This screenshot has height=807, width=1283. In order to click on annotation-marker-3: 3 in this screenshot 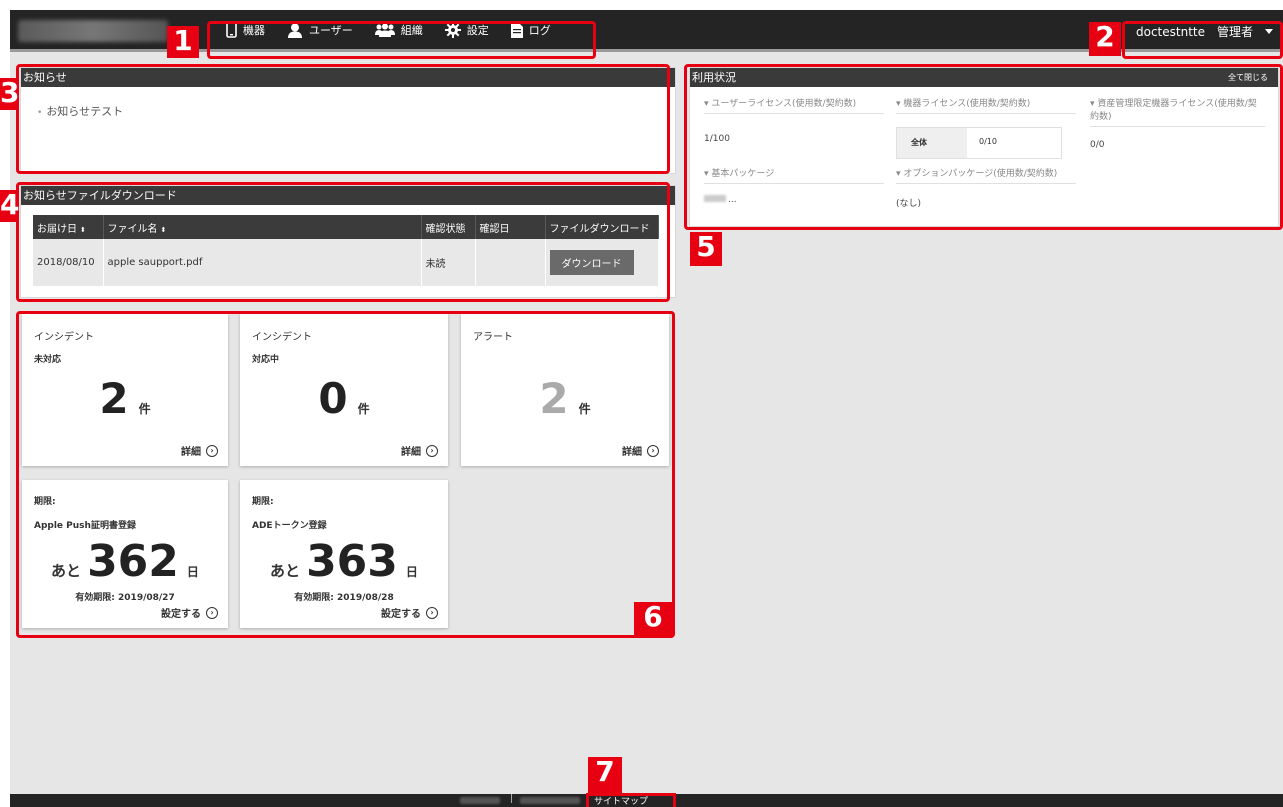, I will do `click(10, 93)`.